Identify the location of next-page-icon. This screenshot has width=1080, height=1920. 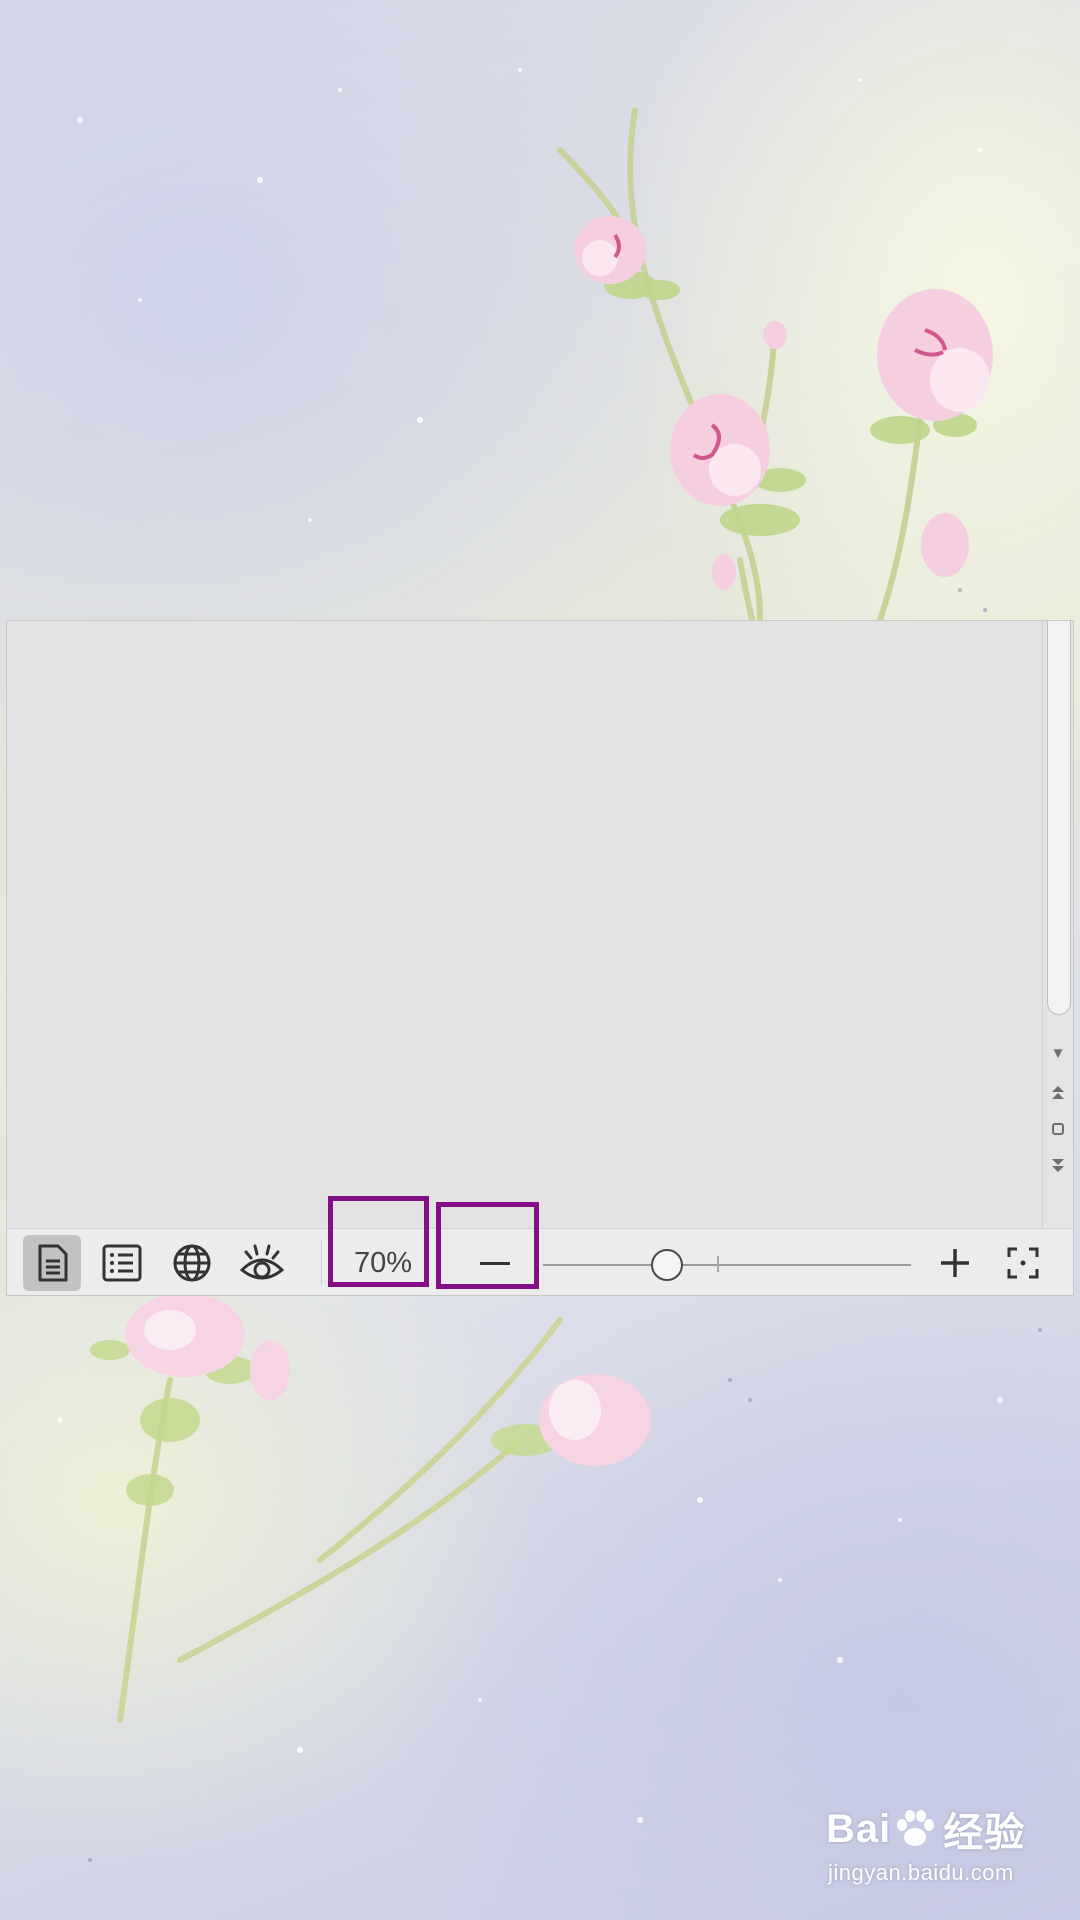
(1058, 1165).